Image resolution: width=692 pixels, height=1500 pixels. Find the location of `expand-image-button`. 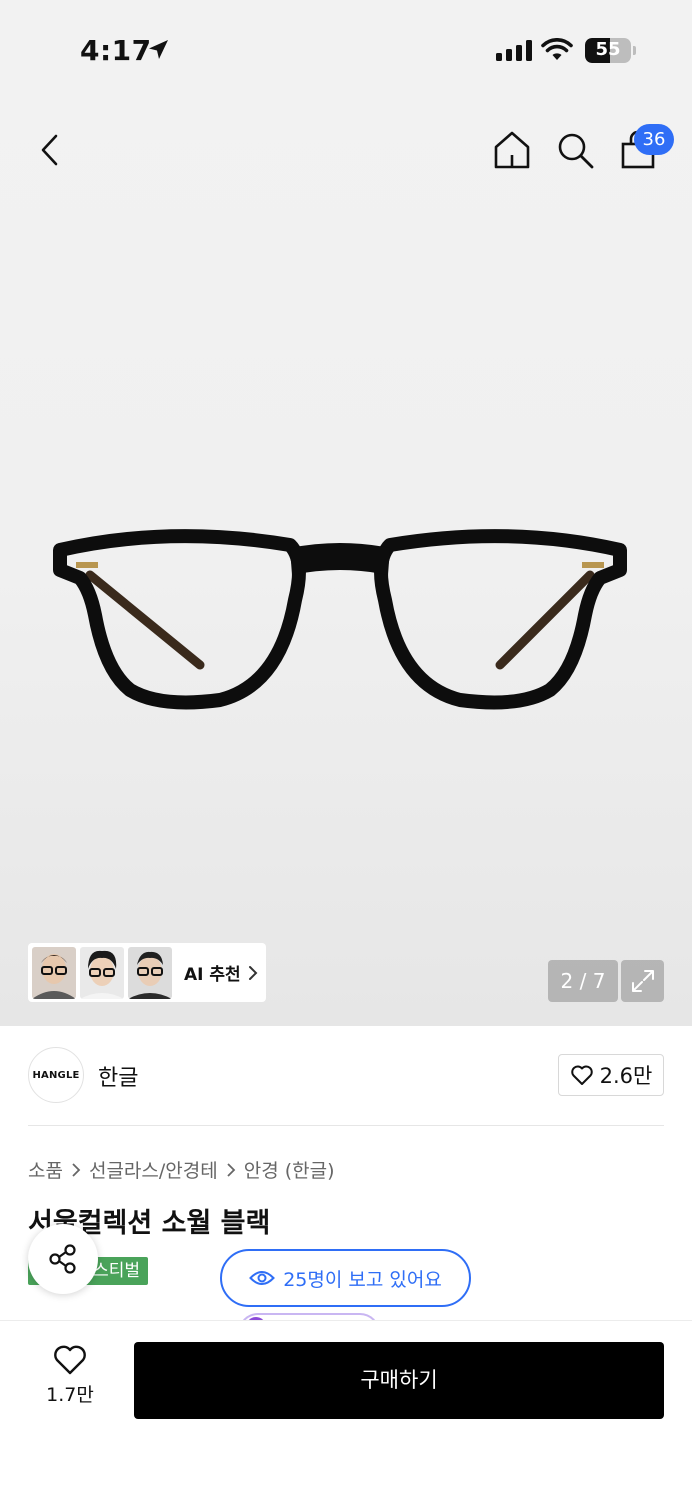

expand-image-button is located at coordinates (642, 981).